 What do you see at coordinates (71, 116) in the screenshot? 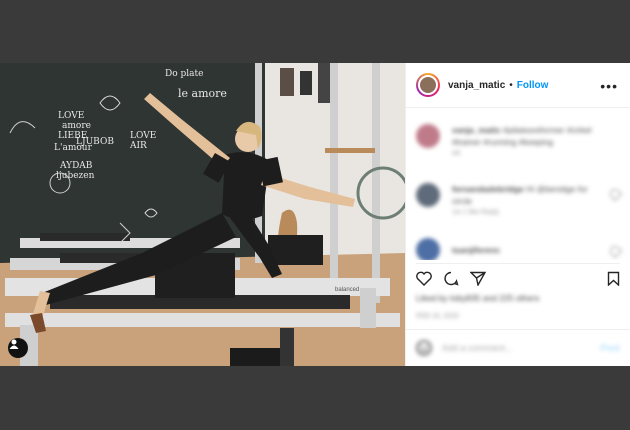
I see `chalk-love: LOVE` at bounding box center [71, 116].